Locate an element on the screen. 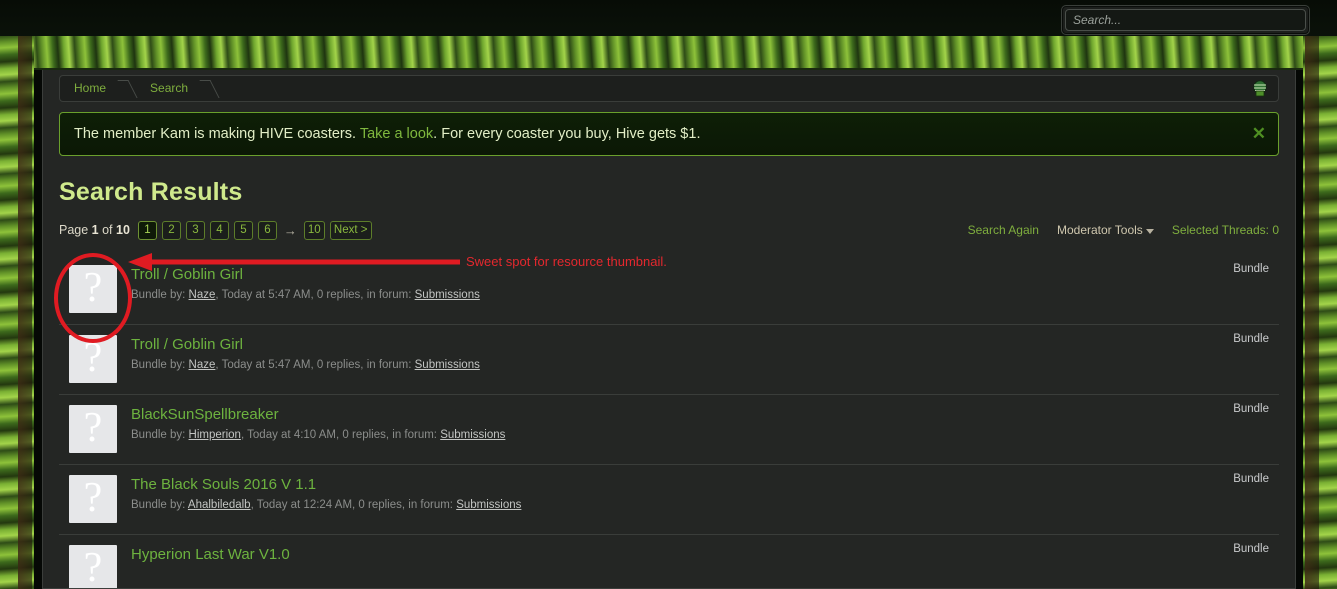 Image resolution: width=1337 pixels, height=589 pixels. result-body: Hyperion Last War V1.0 is located at coordinates (698, 566).